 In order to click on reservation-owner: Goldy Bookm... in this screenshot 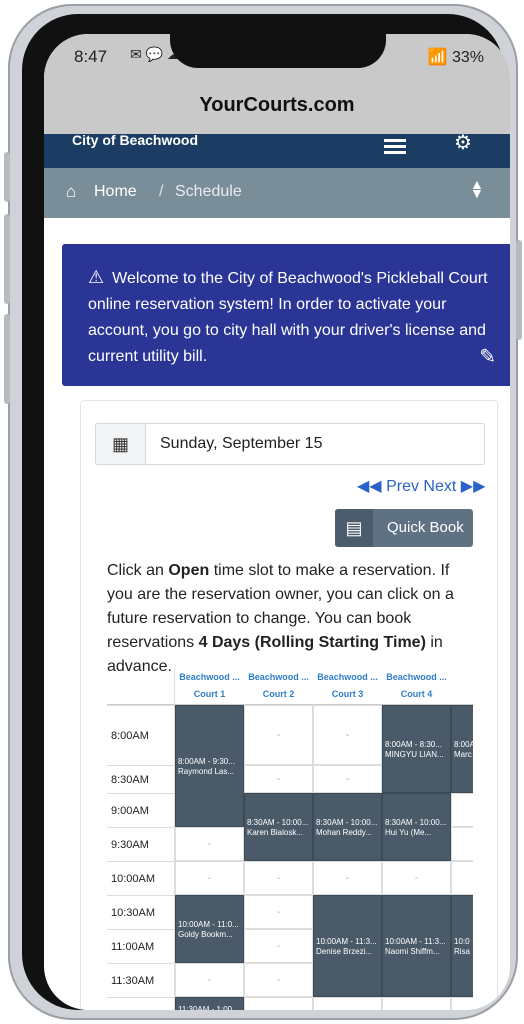, I will do `click(209, 935)`.